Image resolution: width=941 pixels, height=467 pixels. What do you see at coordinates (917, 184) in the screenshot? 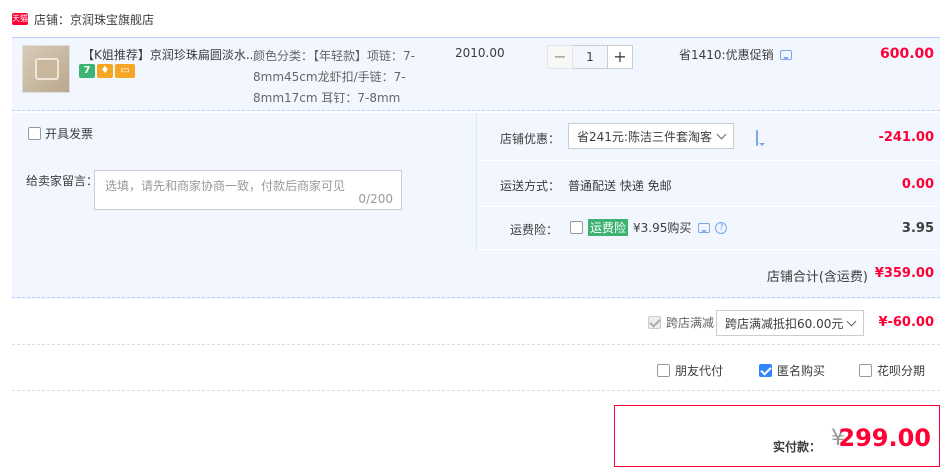
I see `shipping-fee: 0.00` at bounding box center [917, 184].